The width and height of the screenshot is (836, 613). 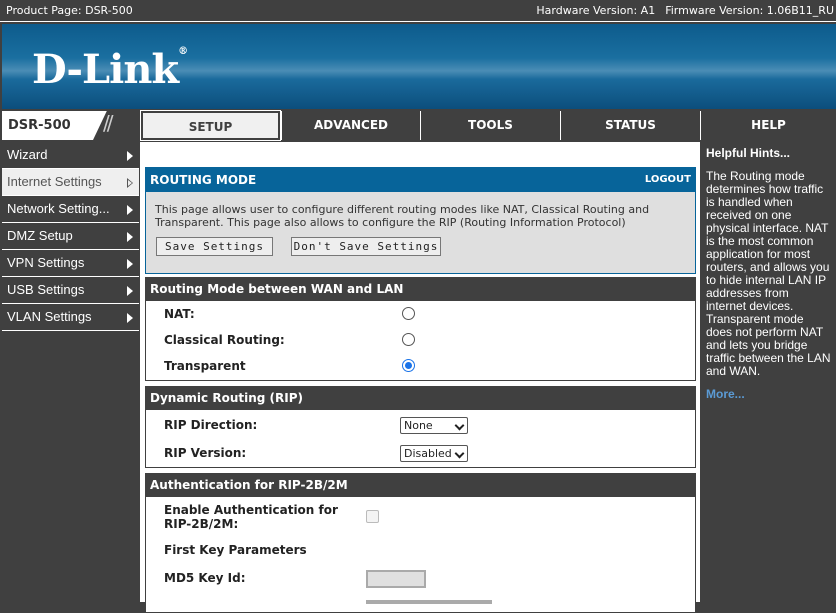 What do you see at coordinates (211, 425) in the screenshot?
I see `rip-direction-label: RIP Direction:` at bounding box center [211, 425].